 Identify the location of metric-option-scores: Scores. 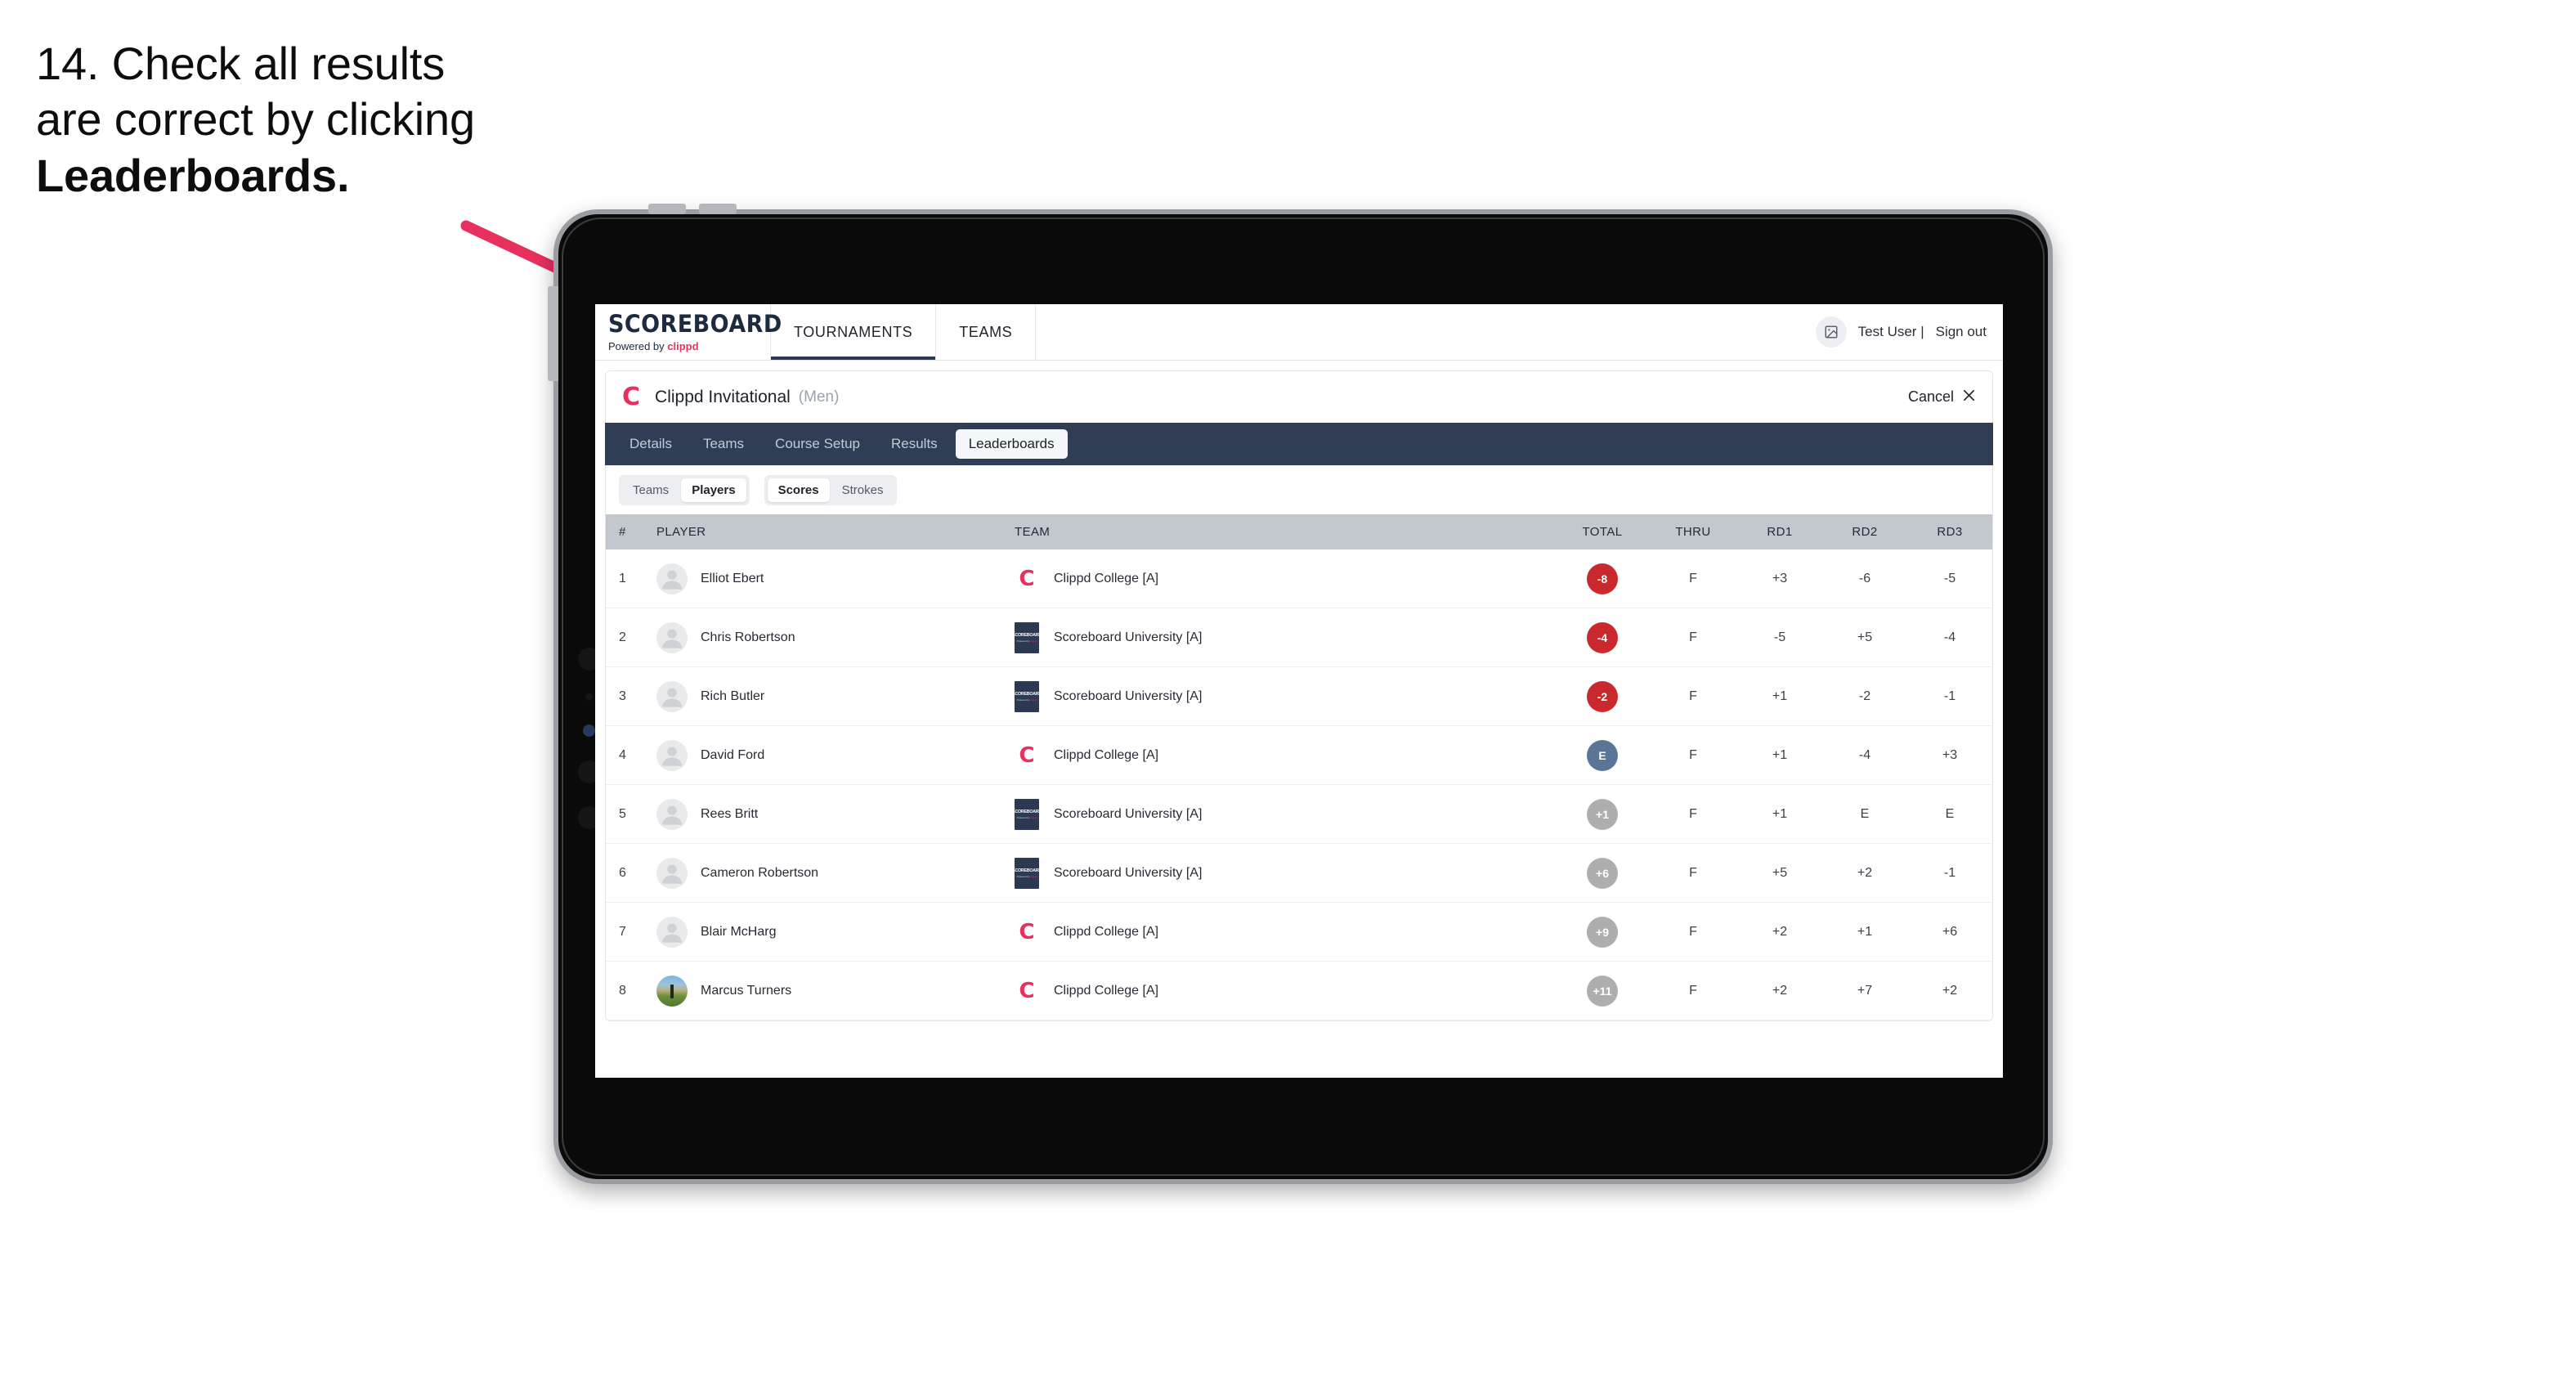
(799, 490).